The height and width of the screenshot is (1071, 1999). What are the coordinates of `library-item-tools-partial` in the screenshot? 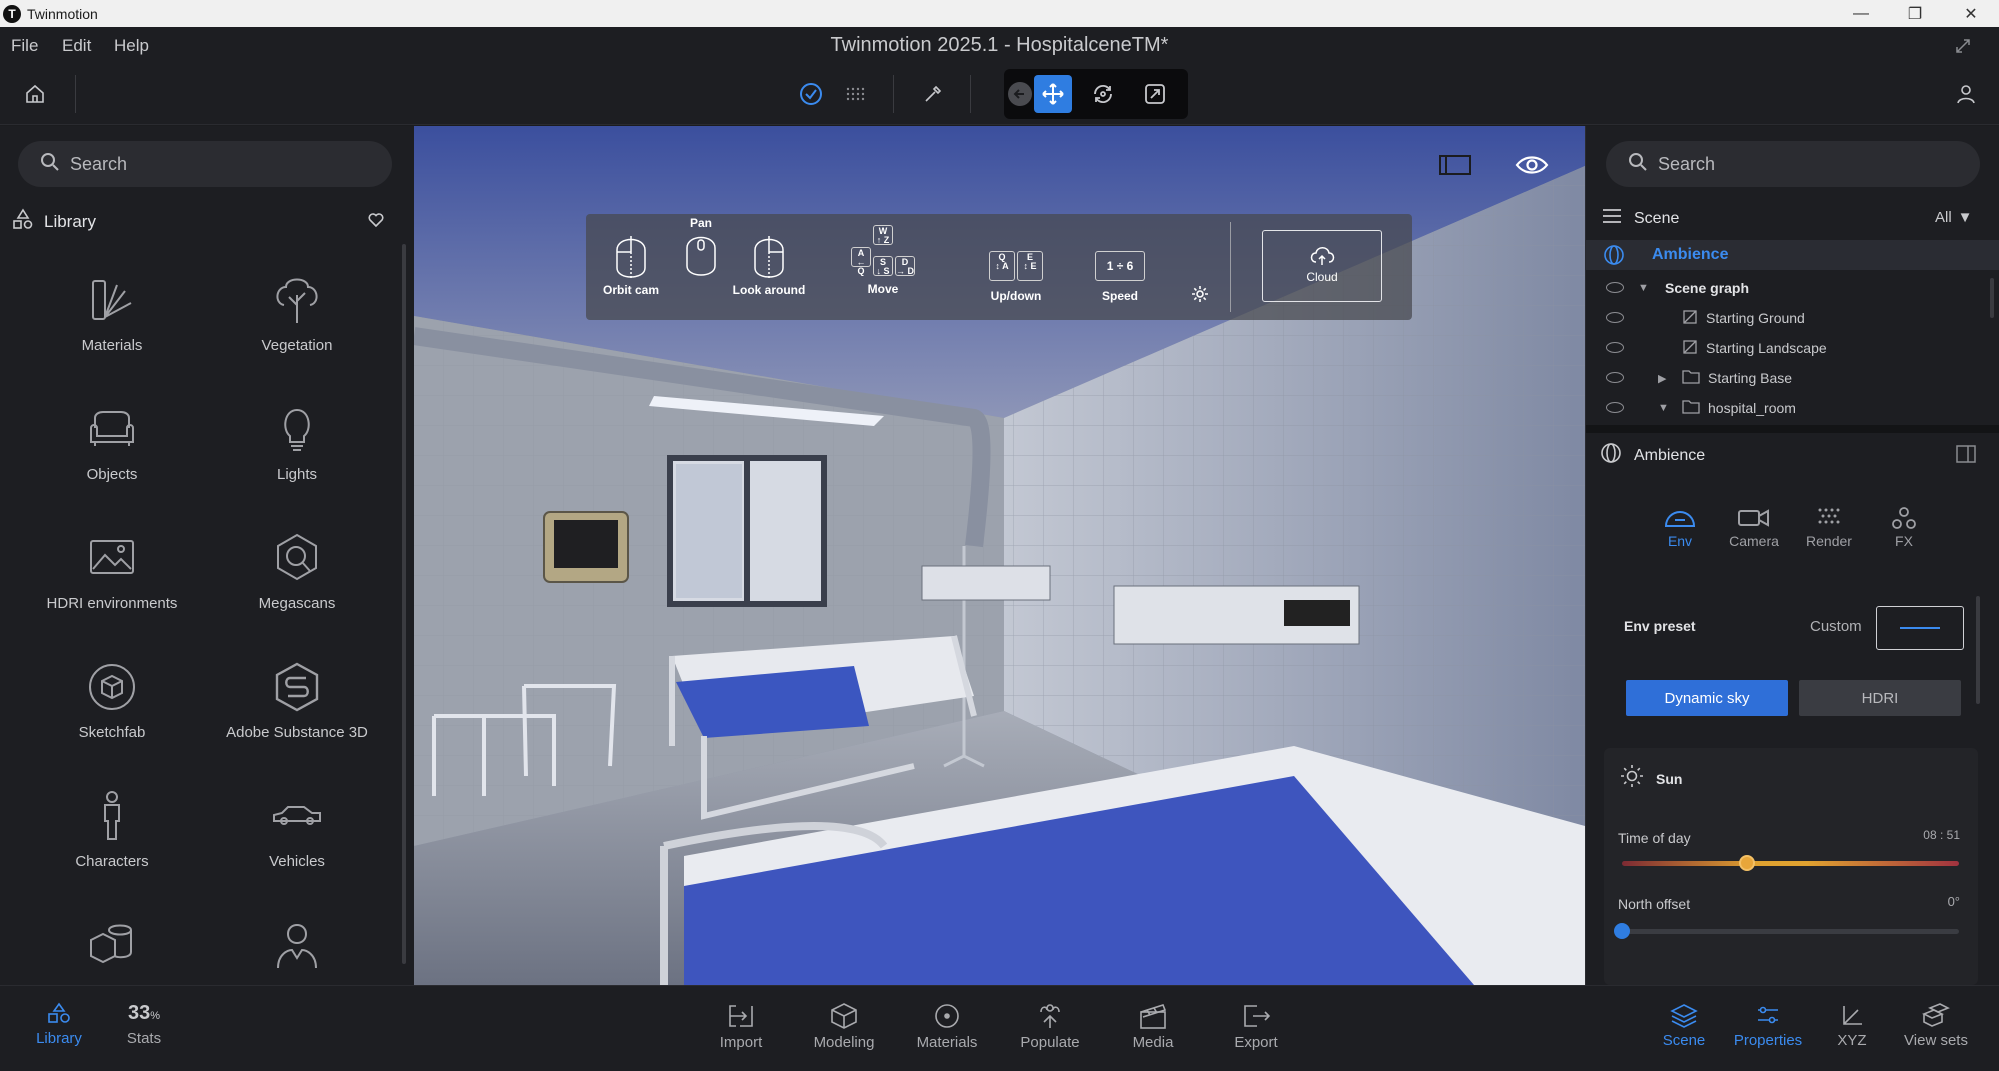 It's located at (112, 947).